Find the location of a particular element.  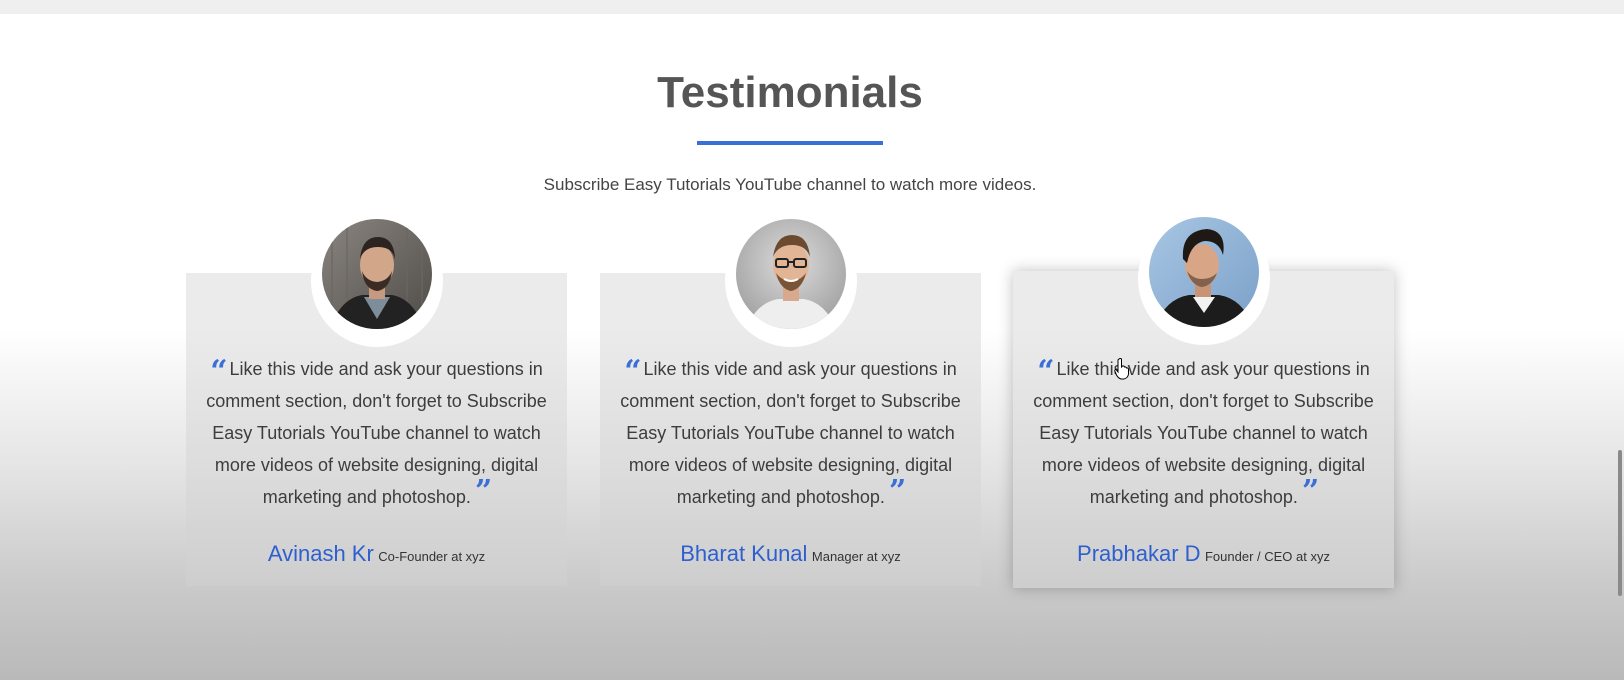

person-name: Prabhakar D is located at coordinates (1139, 553).